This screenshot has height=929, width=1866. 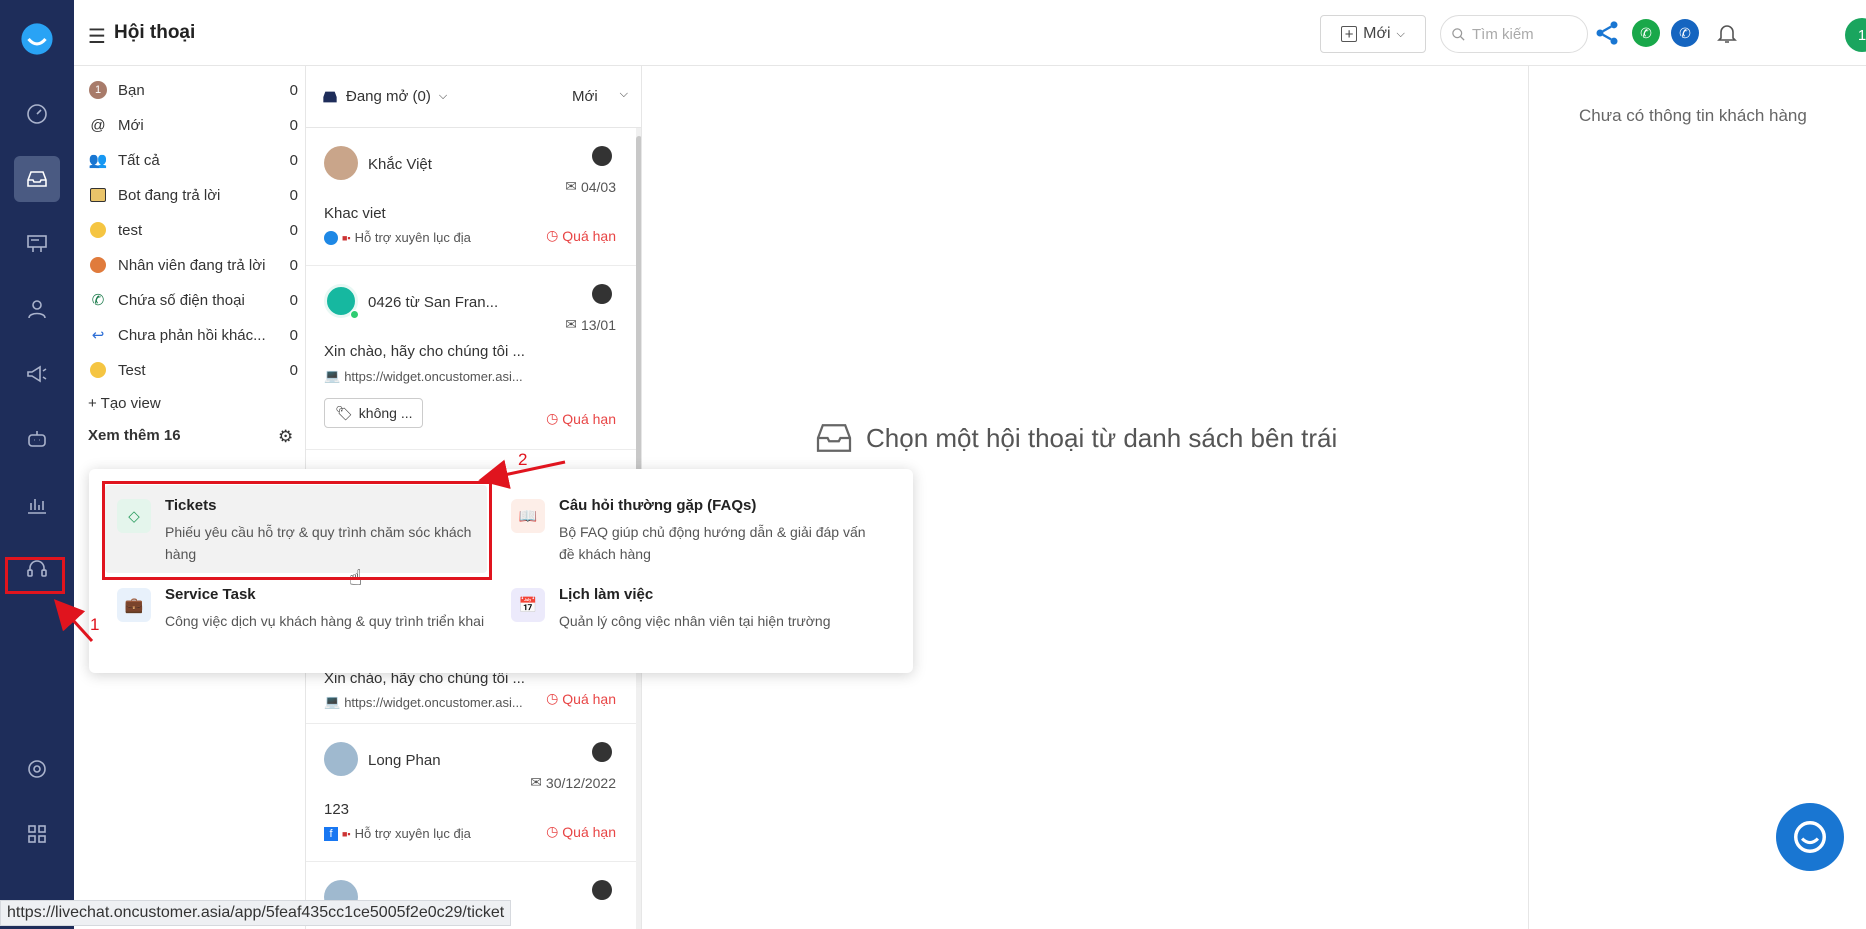 What do you see at coordinates (37, 309) in the screenshot?
I see `rail-contacts` at bounding box center [37, 309].